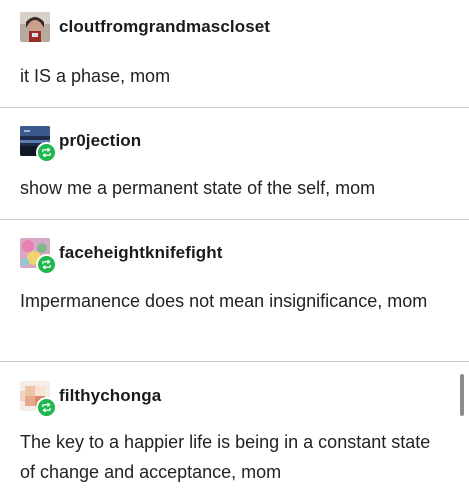 The image size is (469, 500). I want to click on portrait-avatar-icon, so click(35, 27).